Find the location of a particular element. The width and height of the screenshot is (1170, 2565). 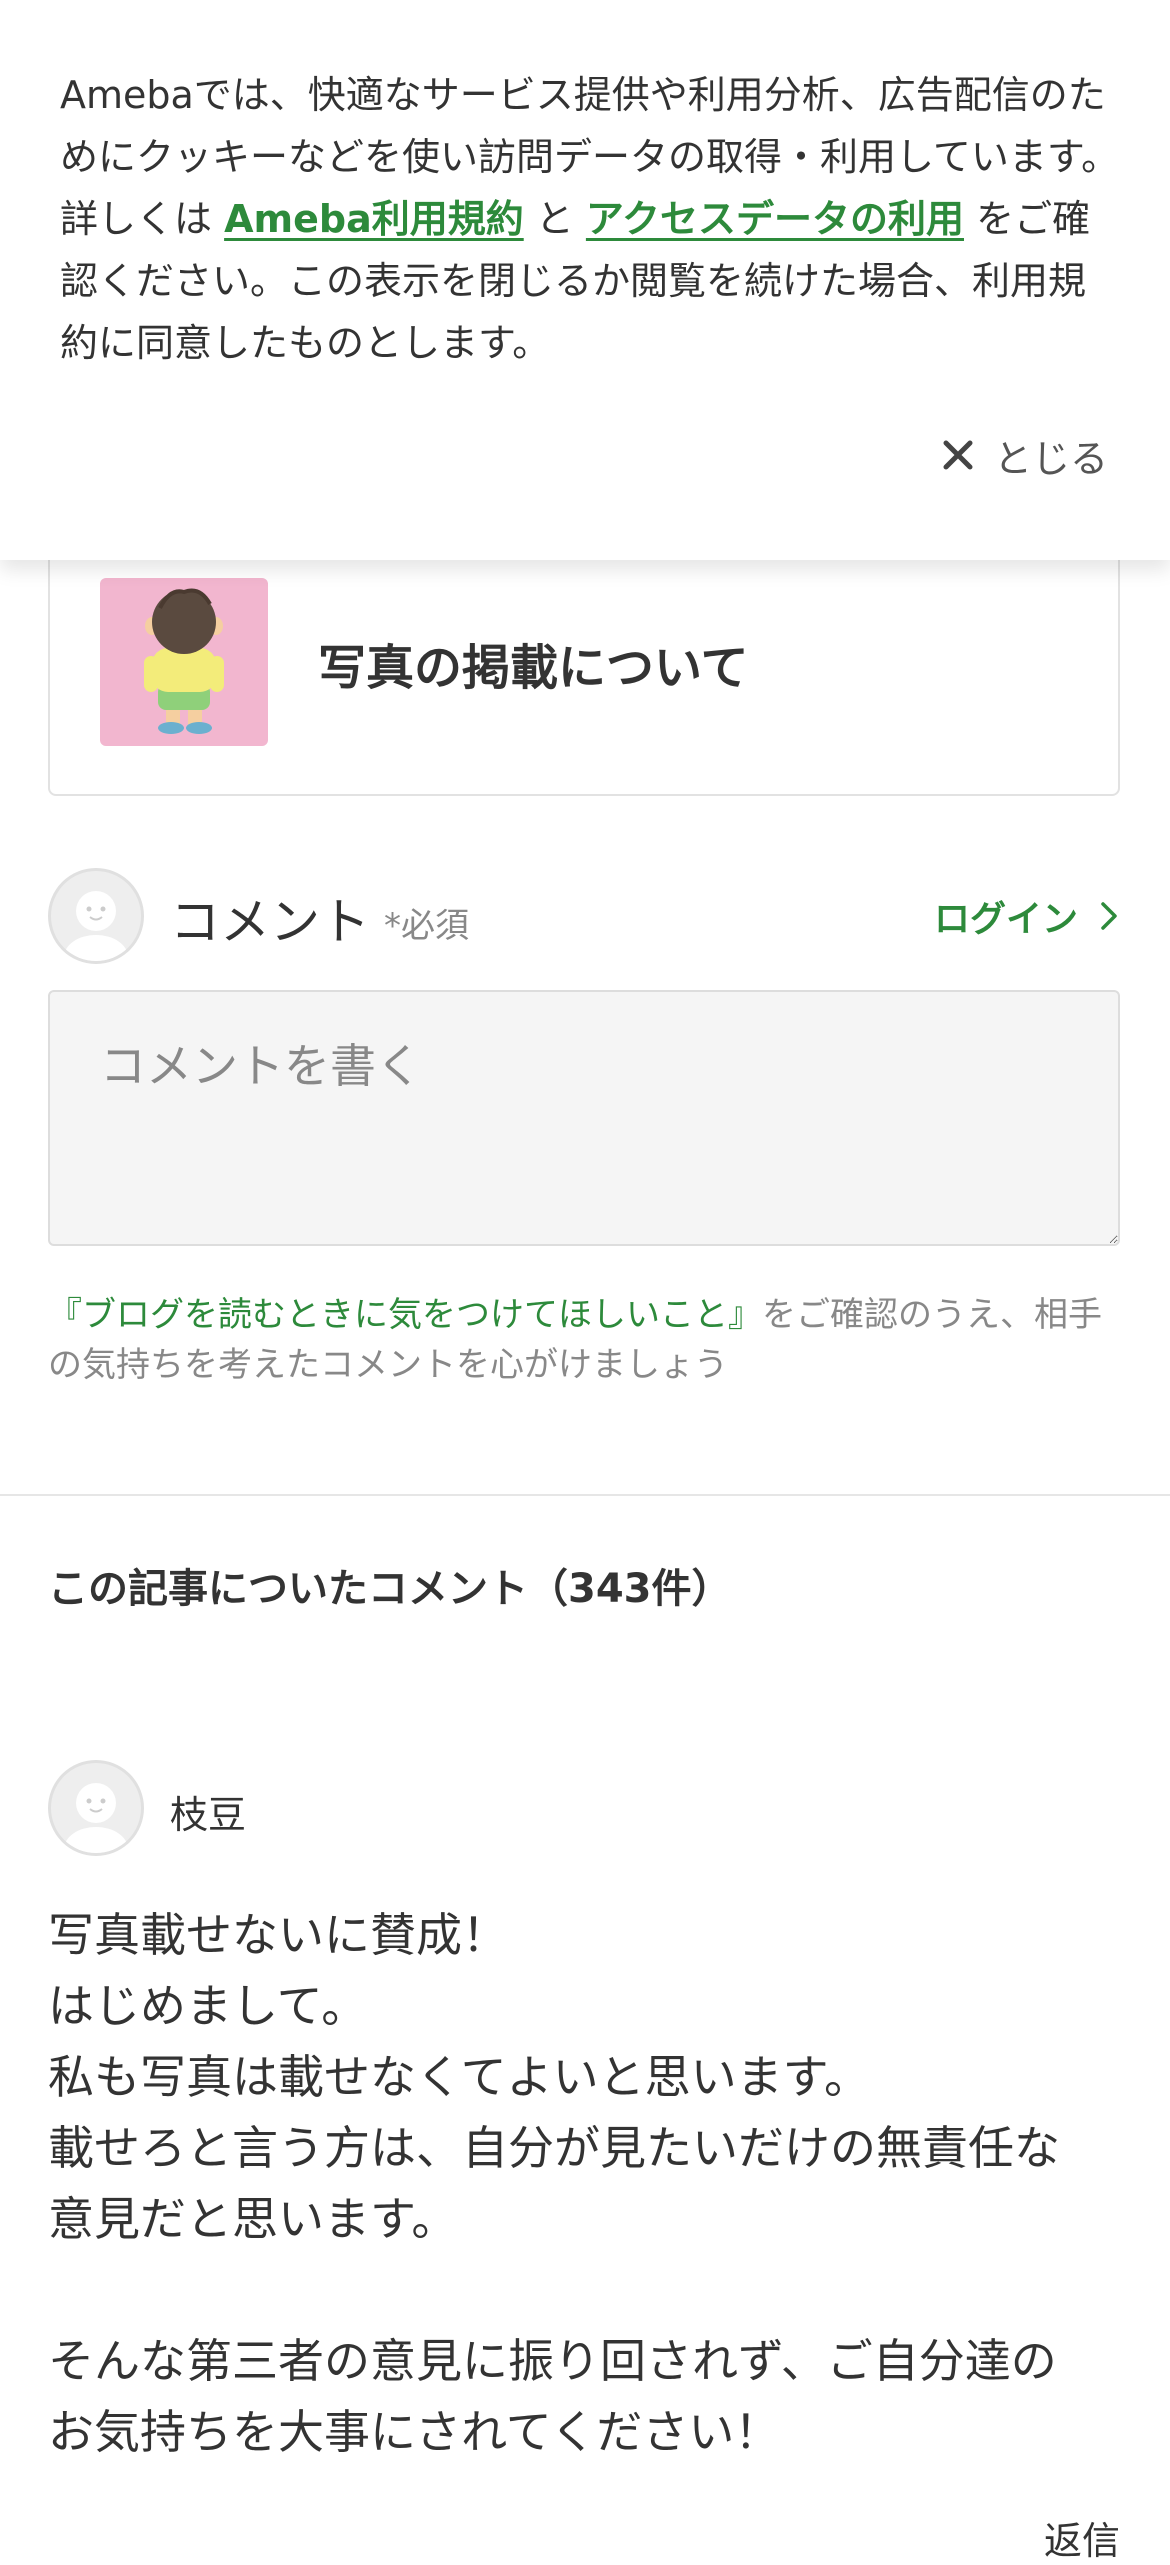

close-icon is located at coordinates (958, 455).